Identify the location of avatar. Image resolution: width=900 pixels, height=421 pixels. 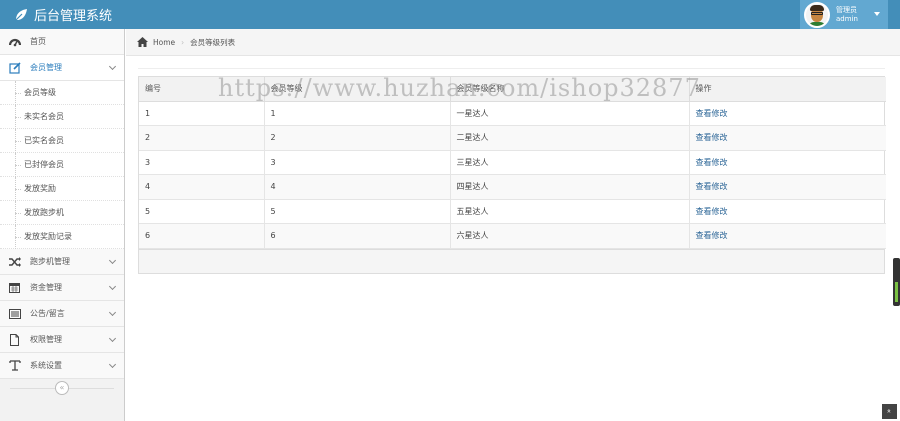
(817, 14).